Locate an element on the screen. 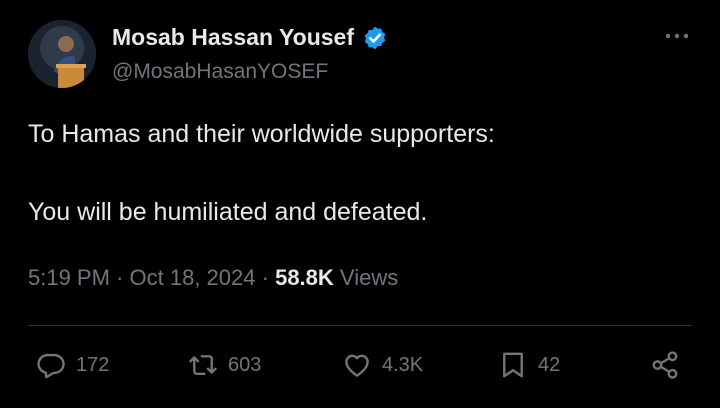  reply-count: 172 is located at coordinates (93, 364).